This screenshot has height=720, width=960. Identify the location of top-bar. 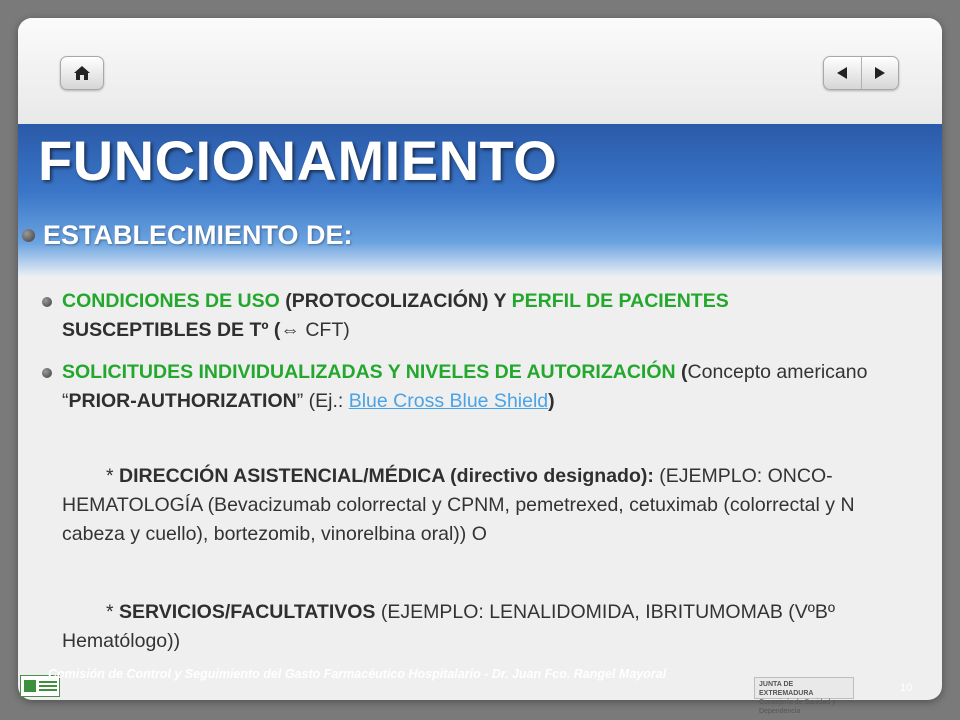
(480, 72).